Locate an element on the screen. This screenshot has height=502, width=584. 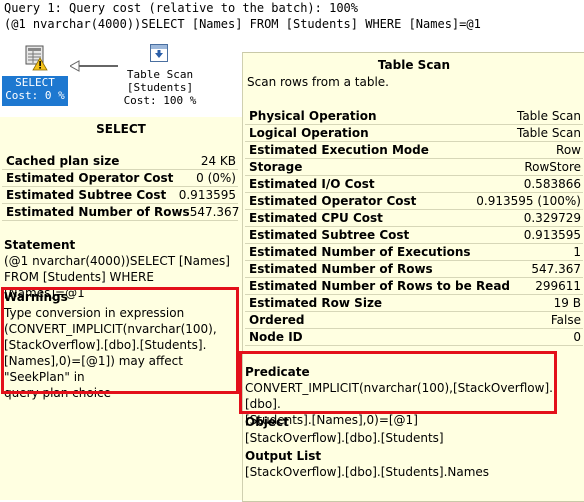
property-row: Logical Operation Table Scan is located at coordinates (414, 133).